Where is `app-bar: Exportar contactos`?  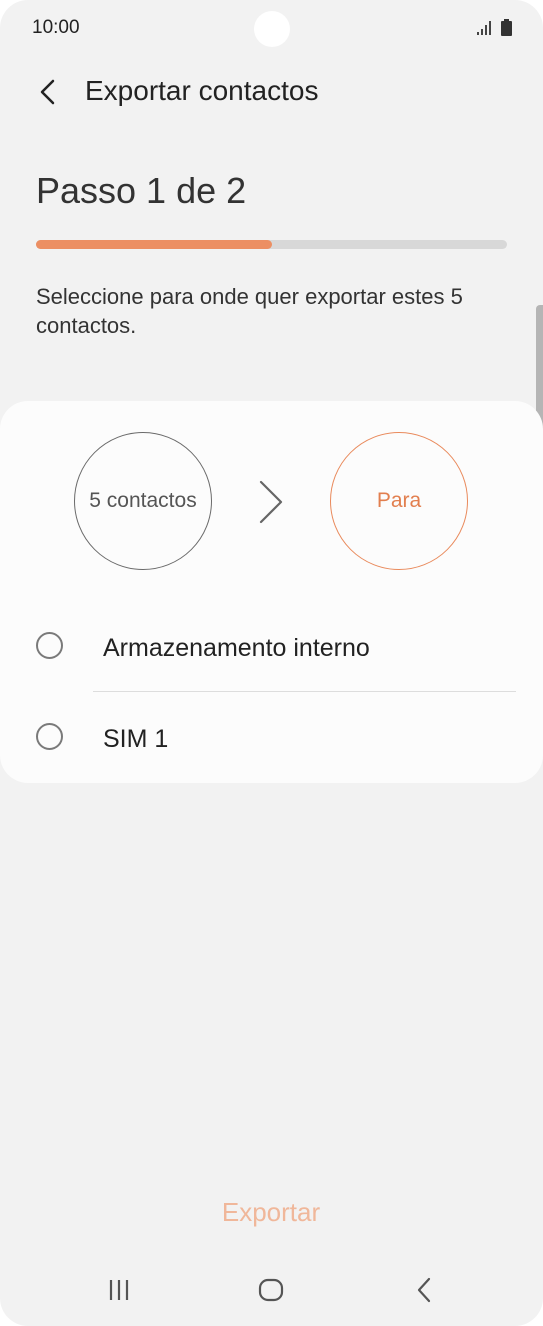
app-bar: Exportar contactos is located at coordinates (271, 90).